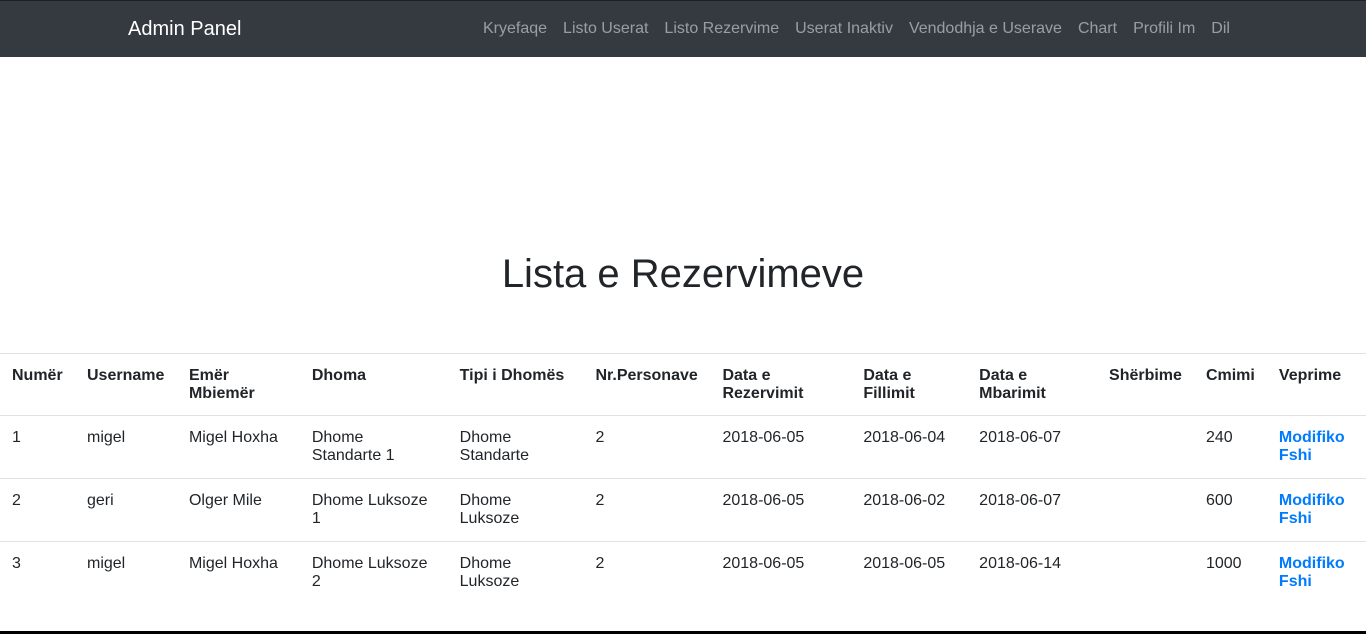 Image resolution: width=1366 pixels, height=634 pixels. Describe the element at coordinates (238, 384) in the screenshot. I see `header-emer-mbiemer: Emër Mbiemër` at that location.